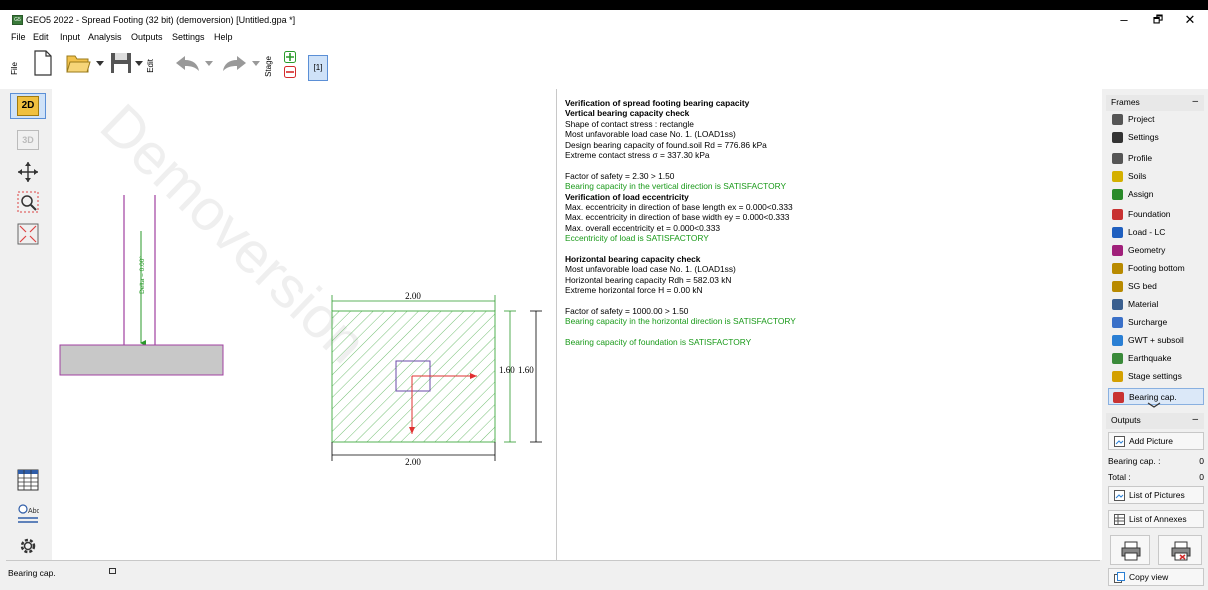 The width and height of the screenshot is (1208, 590). Describe the element at coordinates (553, 571) in the screenshot. I see `status-bar: Bearing cap.` at that location.